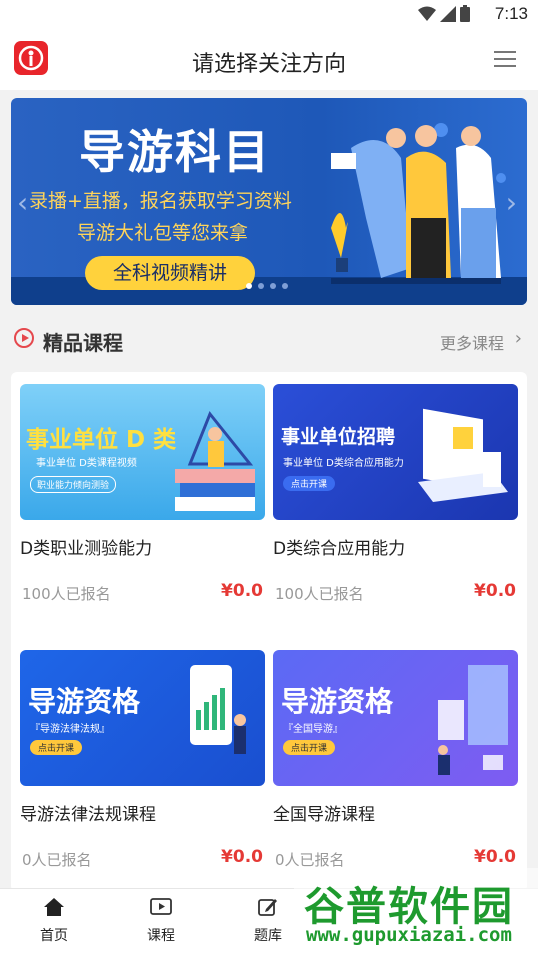 This screenshot has height=955, width=538. What do you see at coordinates (465, 13) in the screenshot?
I see `battery-icon` at bounding box center [465, 13].